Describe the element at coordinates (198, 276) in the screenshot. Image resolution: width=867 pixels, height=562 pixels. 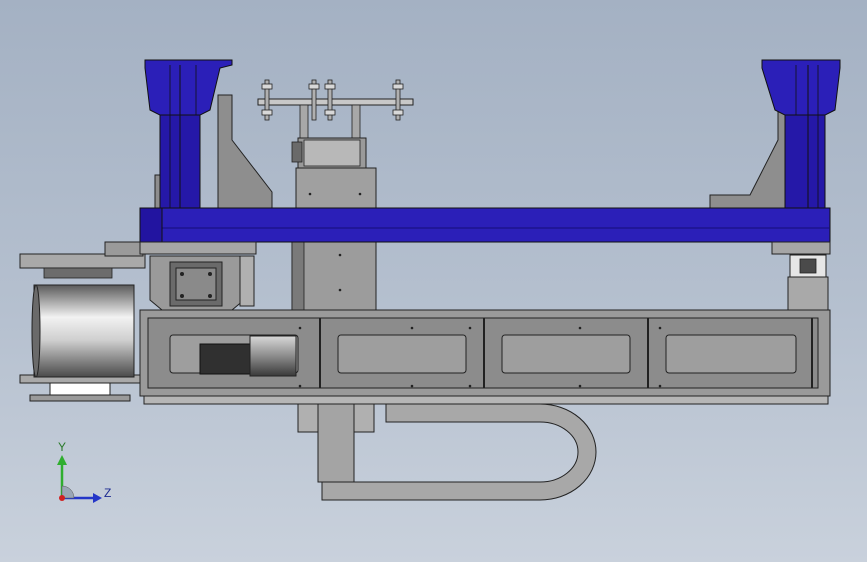
I see `gearbox-housing` at that location.